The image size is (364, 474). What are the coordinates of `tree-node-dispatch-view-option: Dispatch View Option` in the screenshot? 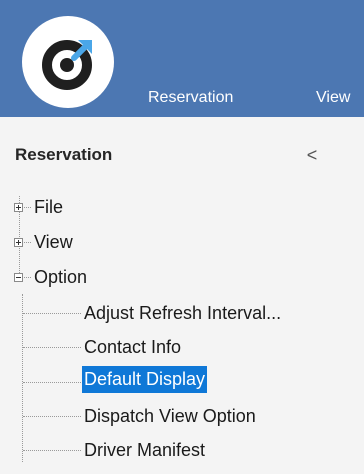 It's located at (170, 416).